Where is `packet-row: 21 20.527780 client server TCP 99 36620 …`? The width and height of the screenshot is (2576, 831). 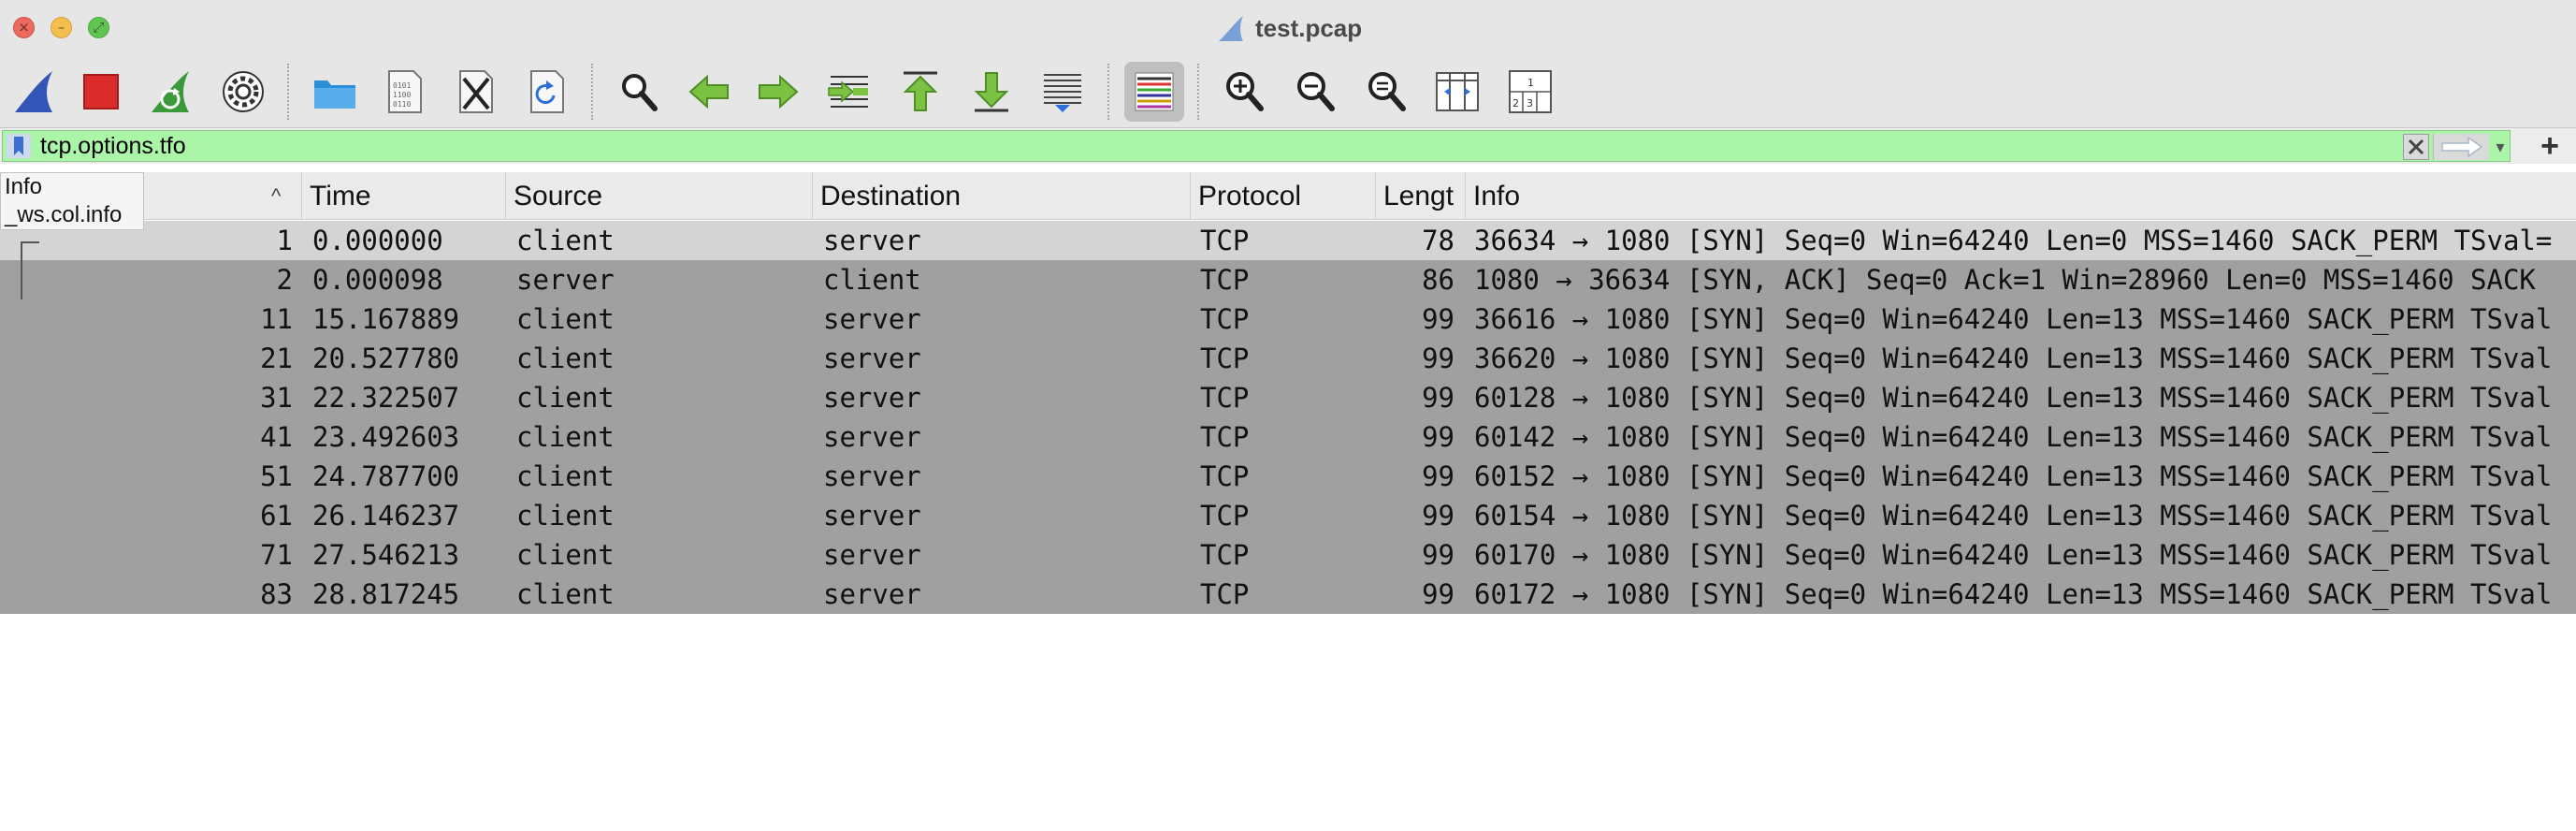 packet-row: 21 20.527780 client server TCP 99 36620 … is located at coordinates (1288, 359).